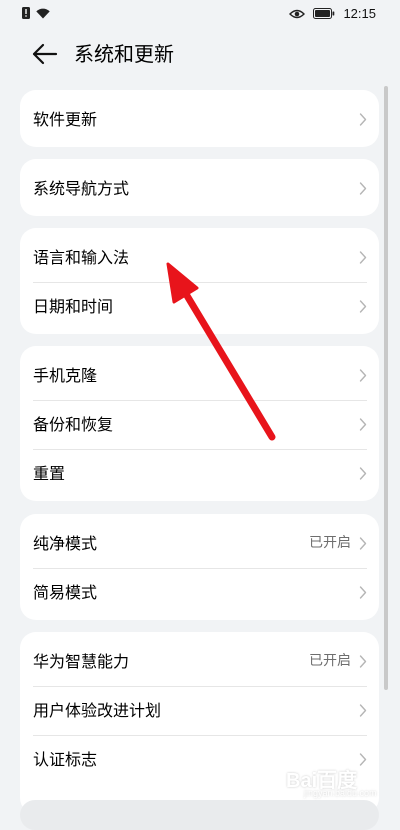 This screenshot has height=830, width=400. What do you see at coordinates (199, 592) in the screenshot?
I see `settings-item-simple-mode: 简易模式` at bounding box center [199, 592].